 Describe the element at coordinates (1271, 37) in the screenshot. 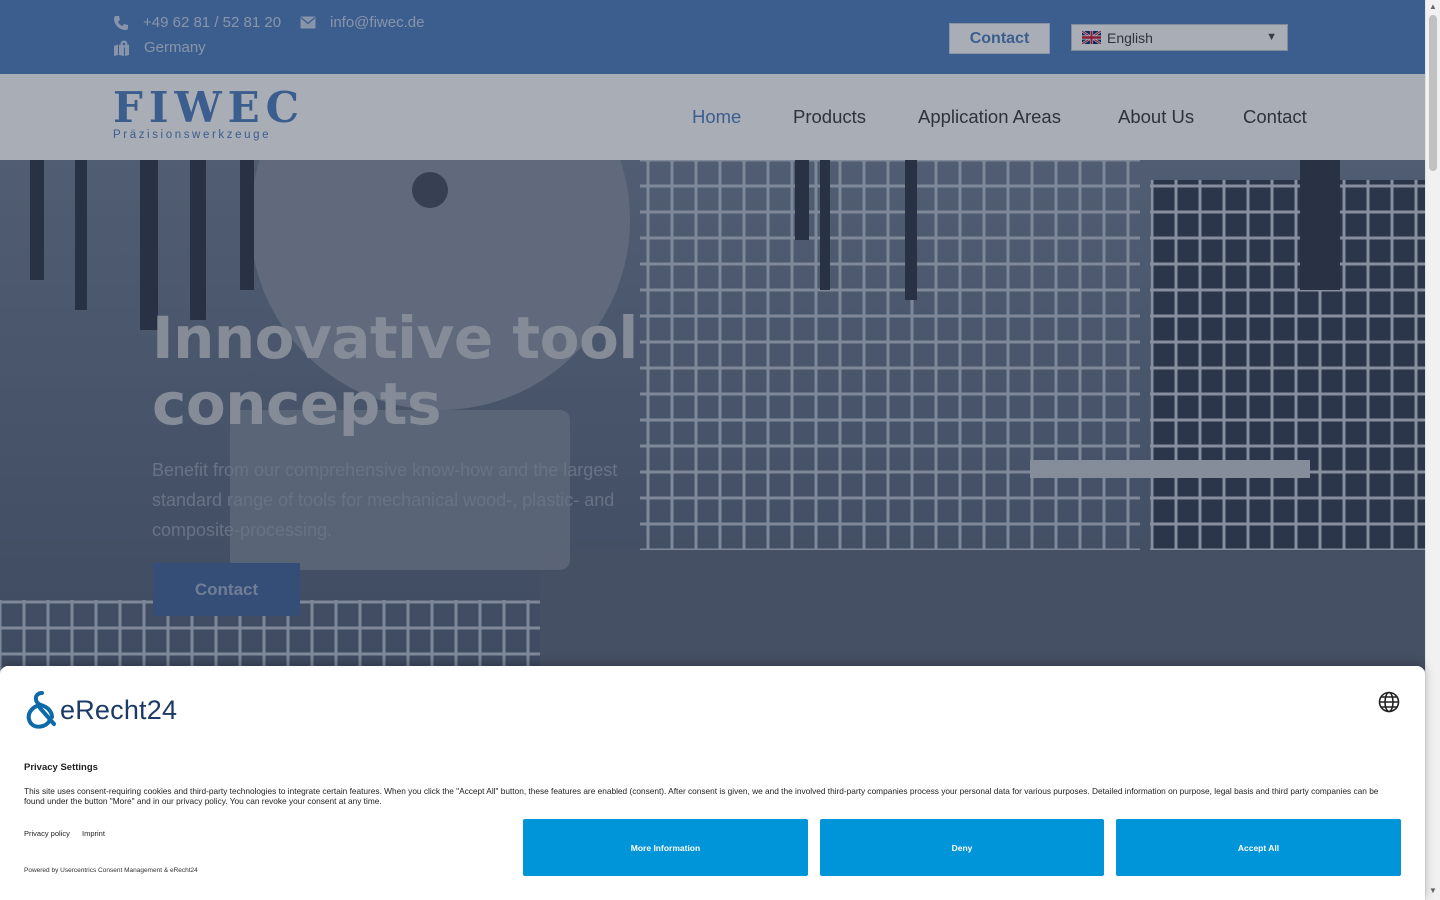

I see `chevron-down-icon: ▼` at that location.